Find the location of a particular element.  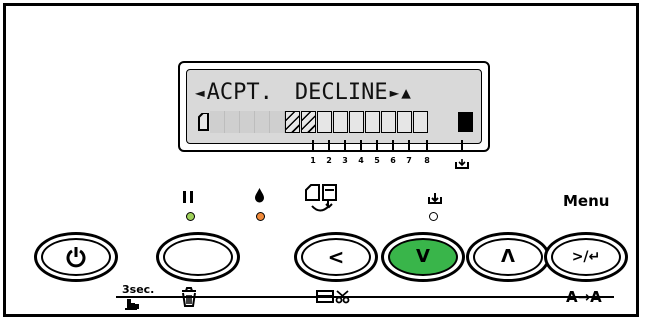

lcd-ticks: 1 2 3 4 5 6 7 8 is located at coordinates (396, 154).